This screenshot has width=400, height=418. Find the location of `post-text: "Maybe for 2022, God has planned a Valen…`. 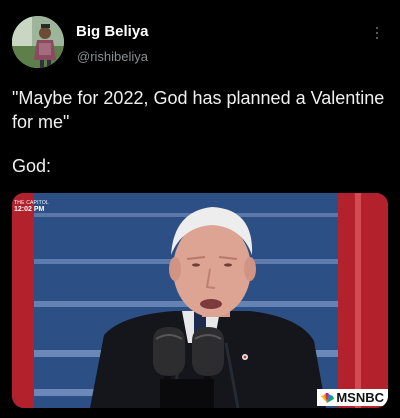

post-text: "Maybe for 2022, God has planned a Valen… is located at coordinates (198, 110).